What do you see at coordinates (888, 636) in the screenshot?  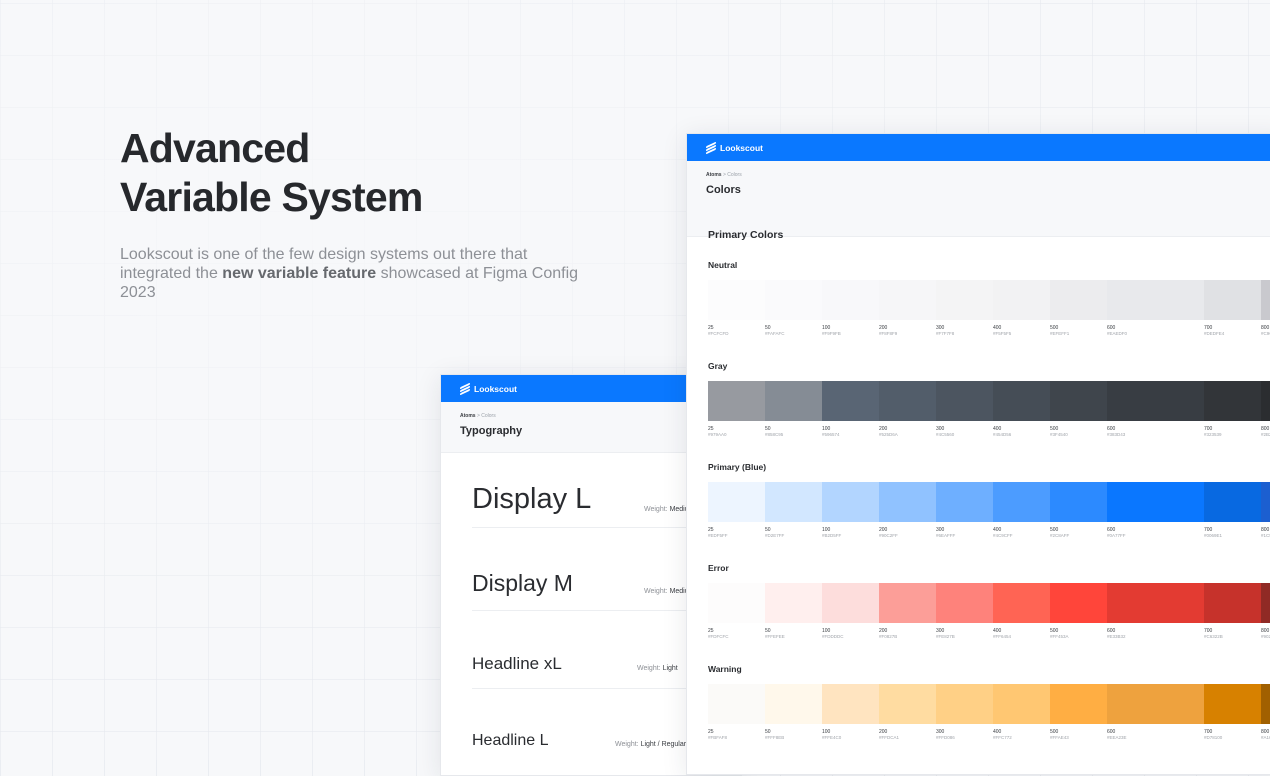 I see `swatch-hex-value: #F0827B` at bounding box center [888, 636].